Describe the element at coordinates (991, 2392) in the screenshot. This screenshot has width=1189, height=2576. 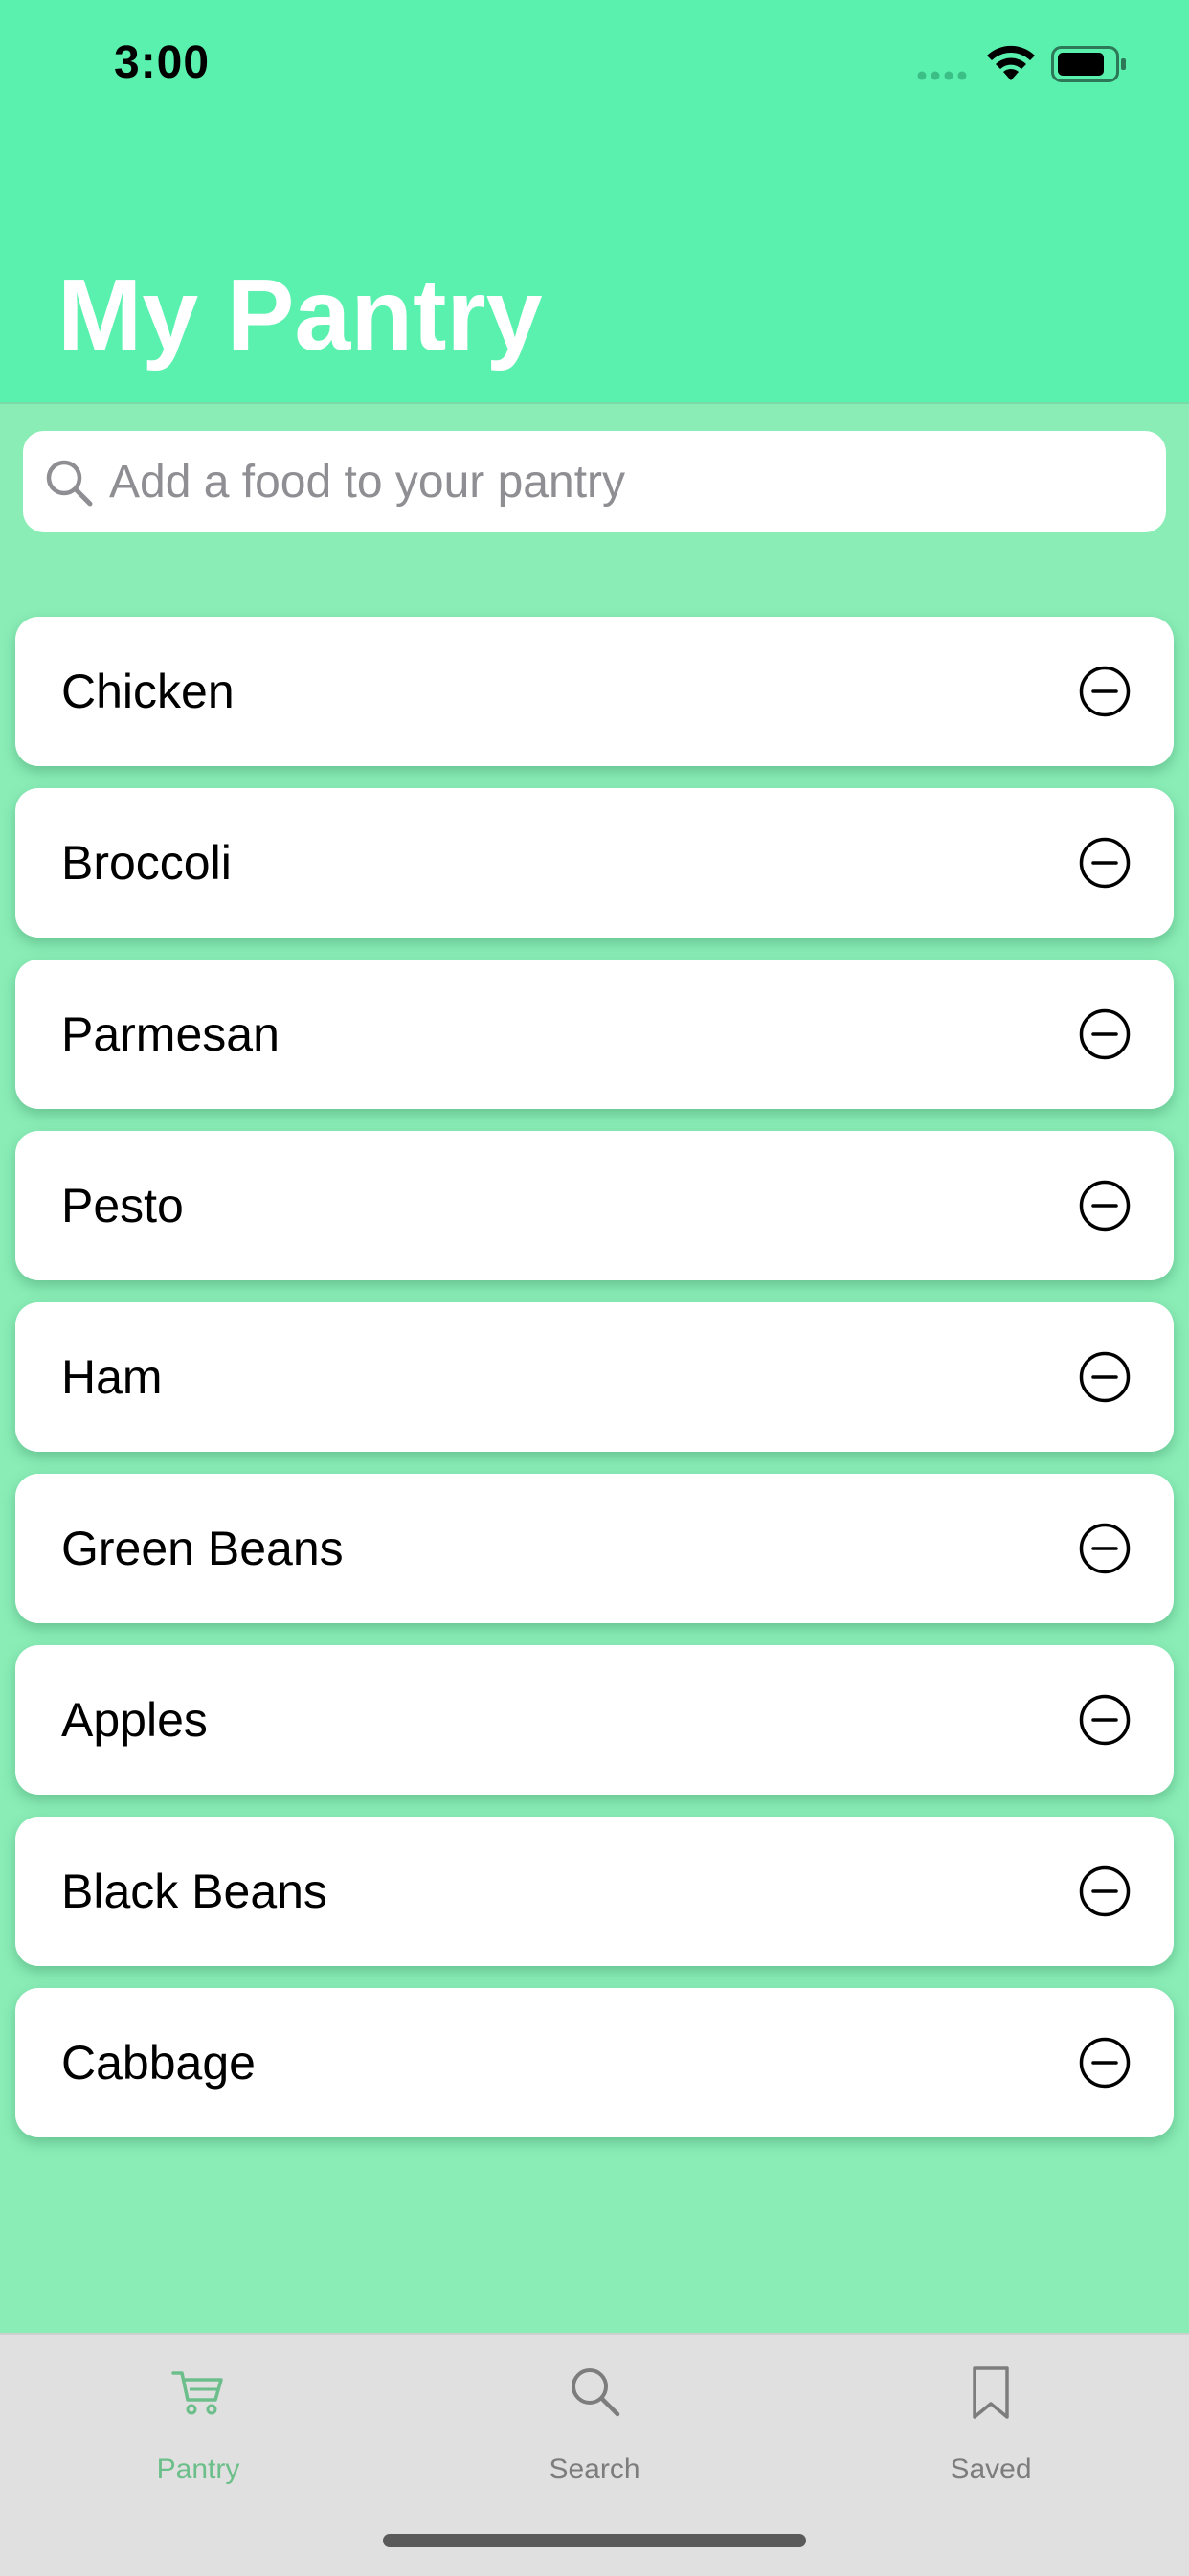
I see `bookmark-icon` at that location.